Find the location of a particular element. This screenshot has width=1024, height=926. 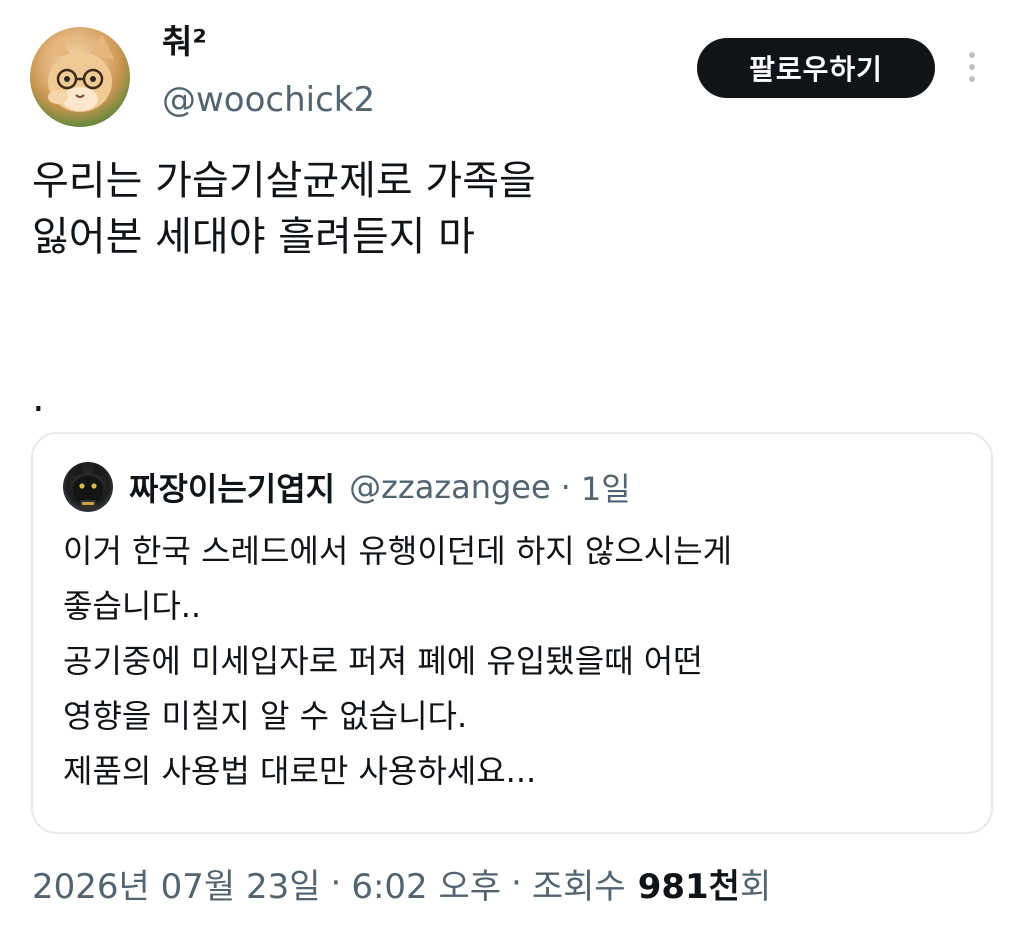

author-avatar is located at coordinates (80, 77).